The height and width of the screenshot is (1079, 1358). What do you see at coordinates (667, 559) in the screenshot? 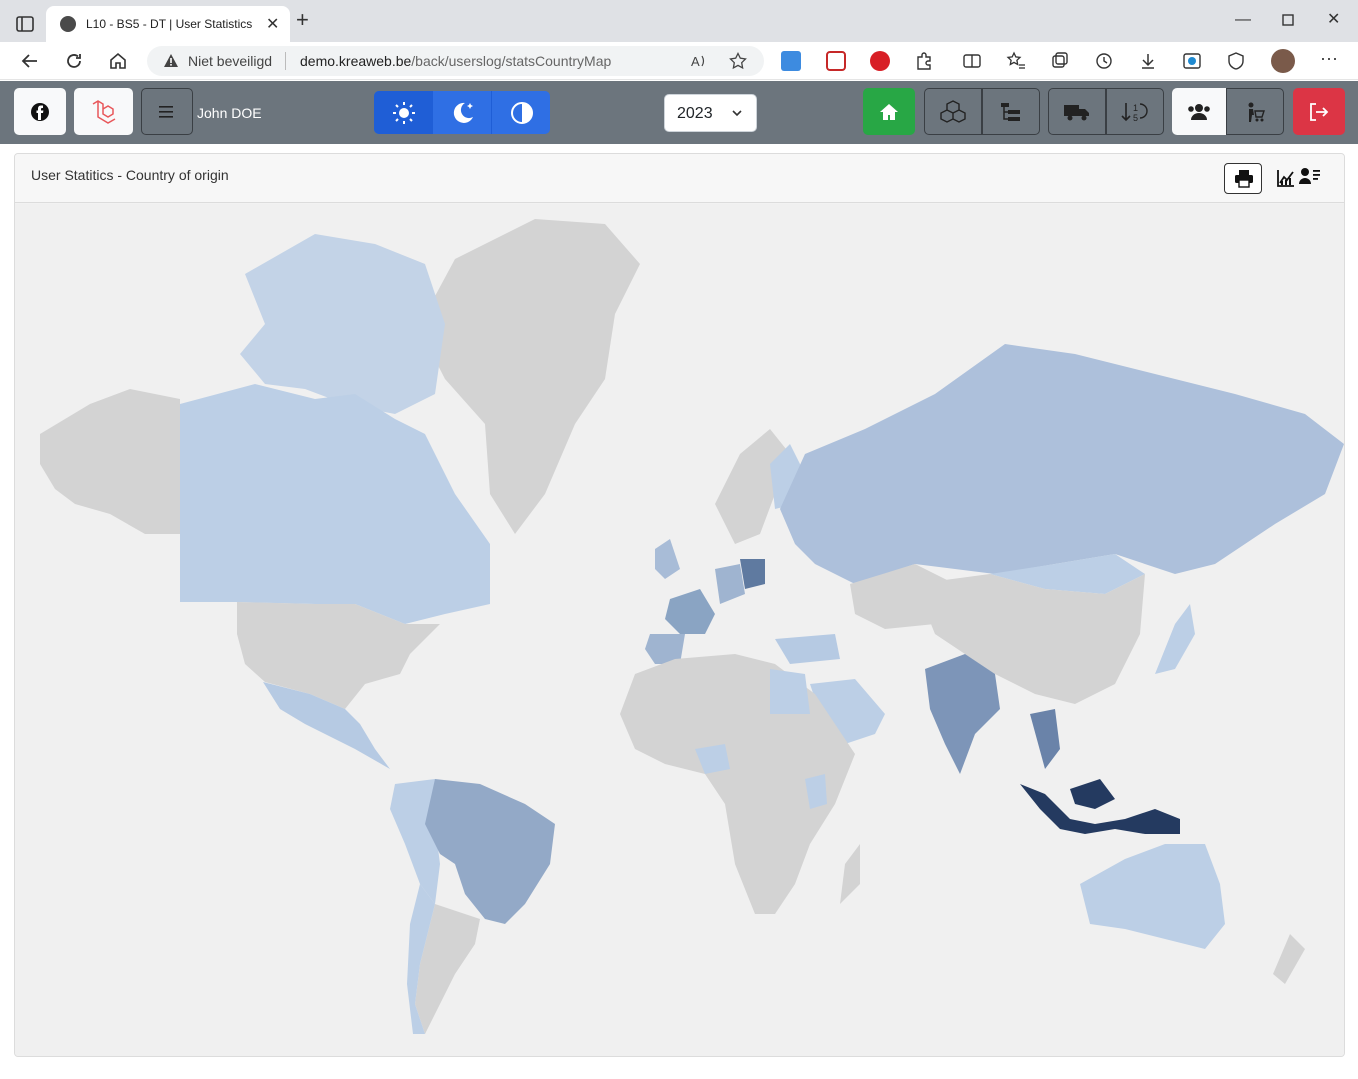
I see `country-uk` at bounding box center [667, 559].